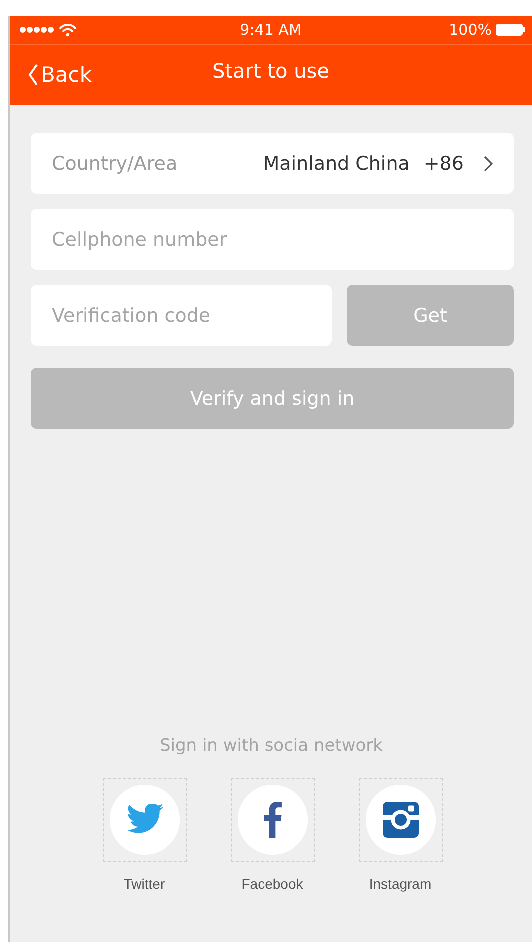  I want to click on social-label: Instagram, so click(400, 884).